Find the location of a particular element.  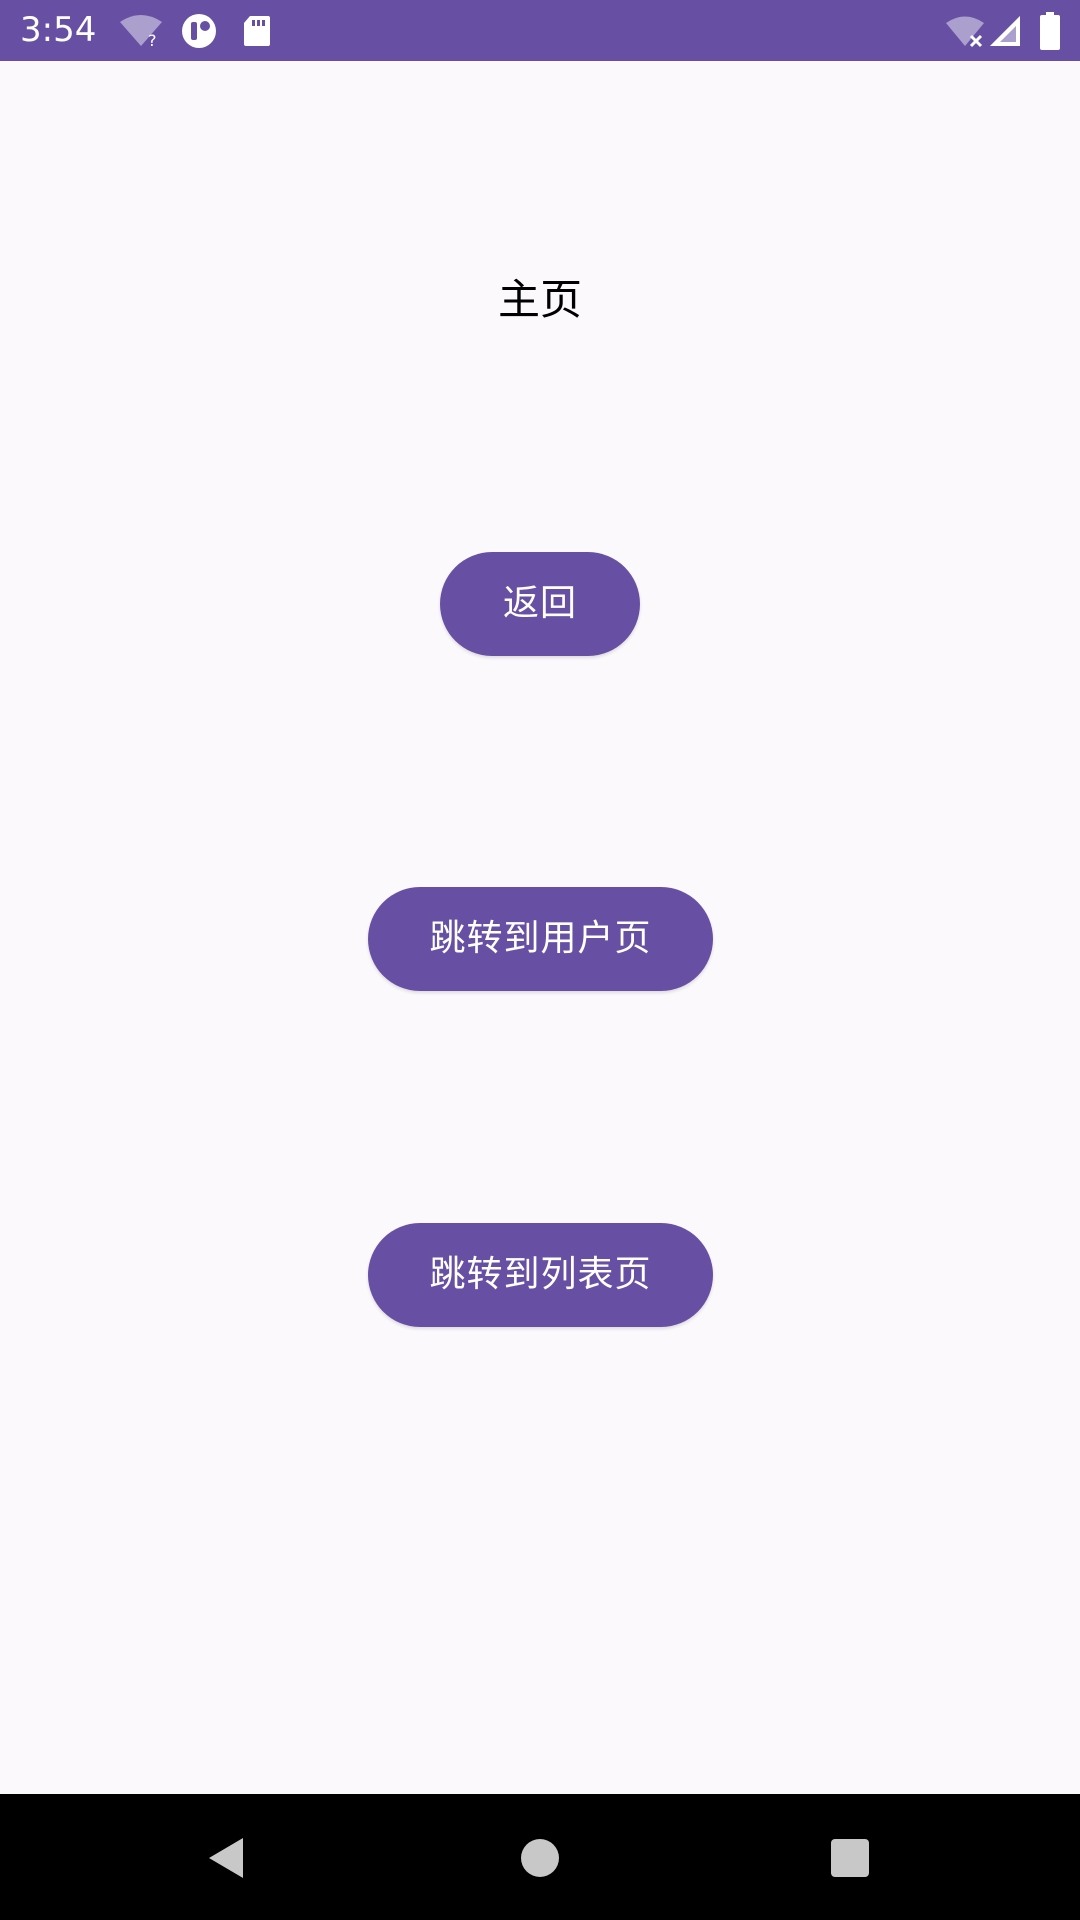

back-icon is located at coordinates (225, 1858).